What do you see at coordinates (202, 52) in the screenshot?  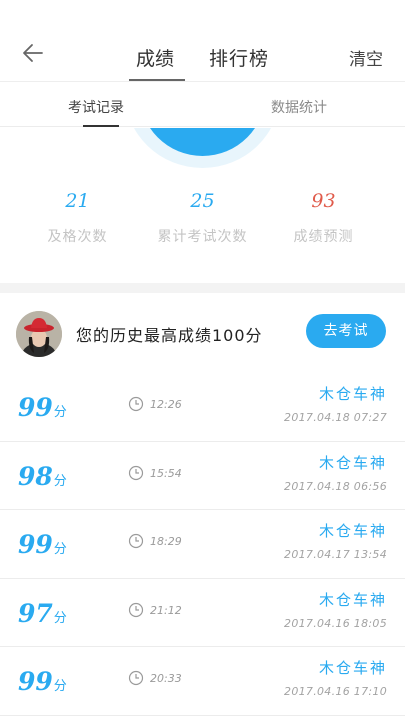 I see `top-header: 成绩 排行榜 清空` at bounding box center [202, 52].